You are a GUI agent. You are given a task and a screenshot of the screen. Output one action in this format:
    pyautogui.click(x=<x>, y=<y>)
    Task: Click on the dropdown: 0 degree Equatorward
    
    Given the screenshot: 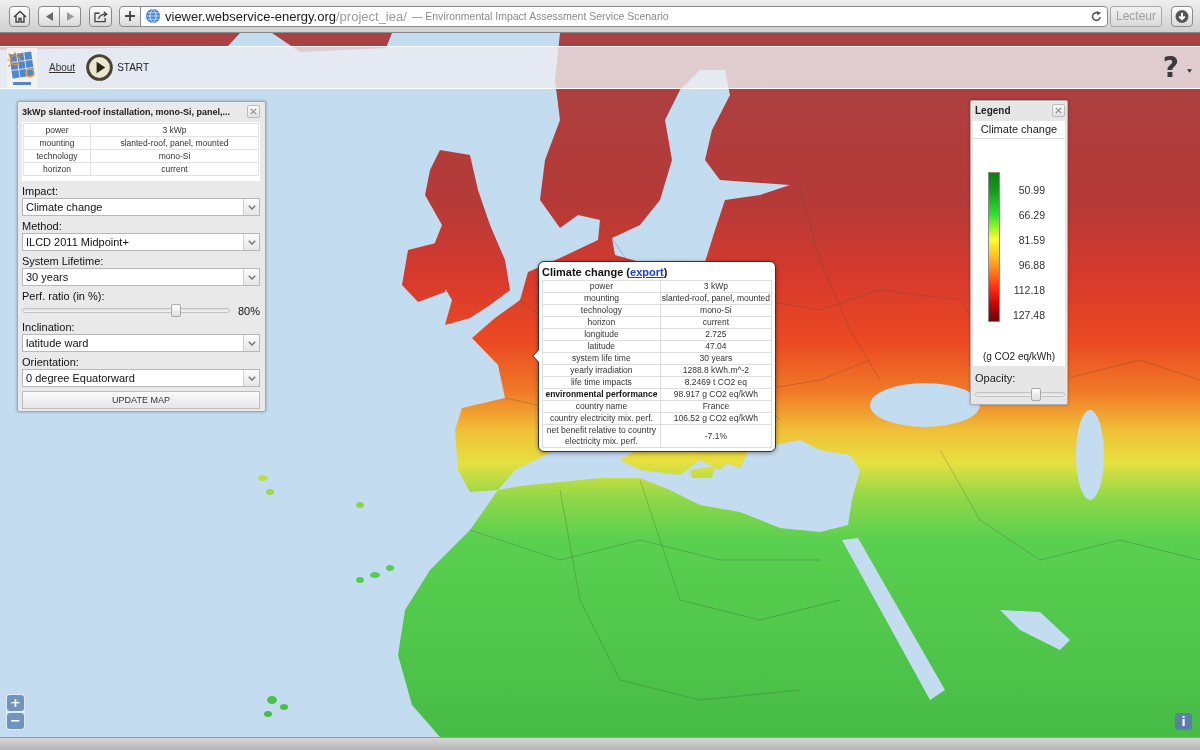 What is the action you would take?
    pyautogui.click(x=141, y=378)
    